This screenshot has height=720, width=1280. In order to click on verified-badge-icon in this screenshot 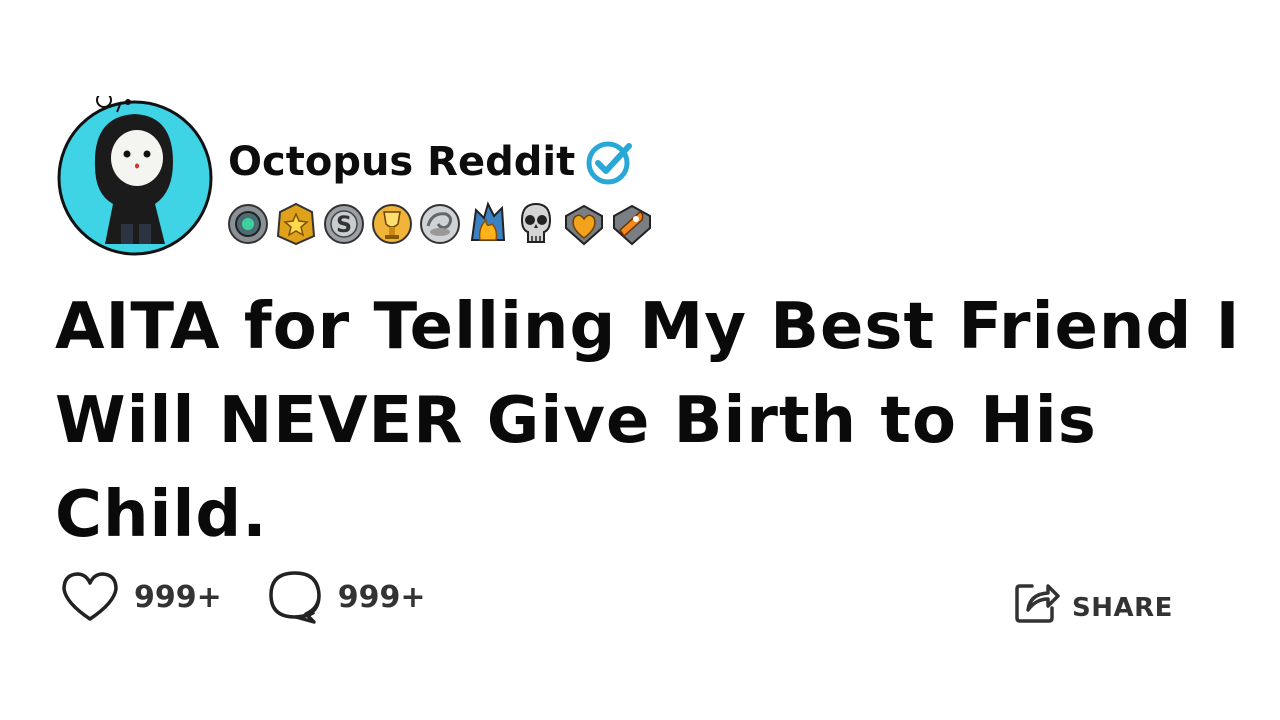, I will do `click(609, 163)`.